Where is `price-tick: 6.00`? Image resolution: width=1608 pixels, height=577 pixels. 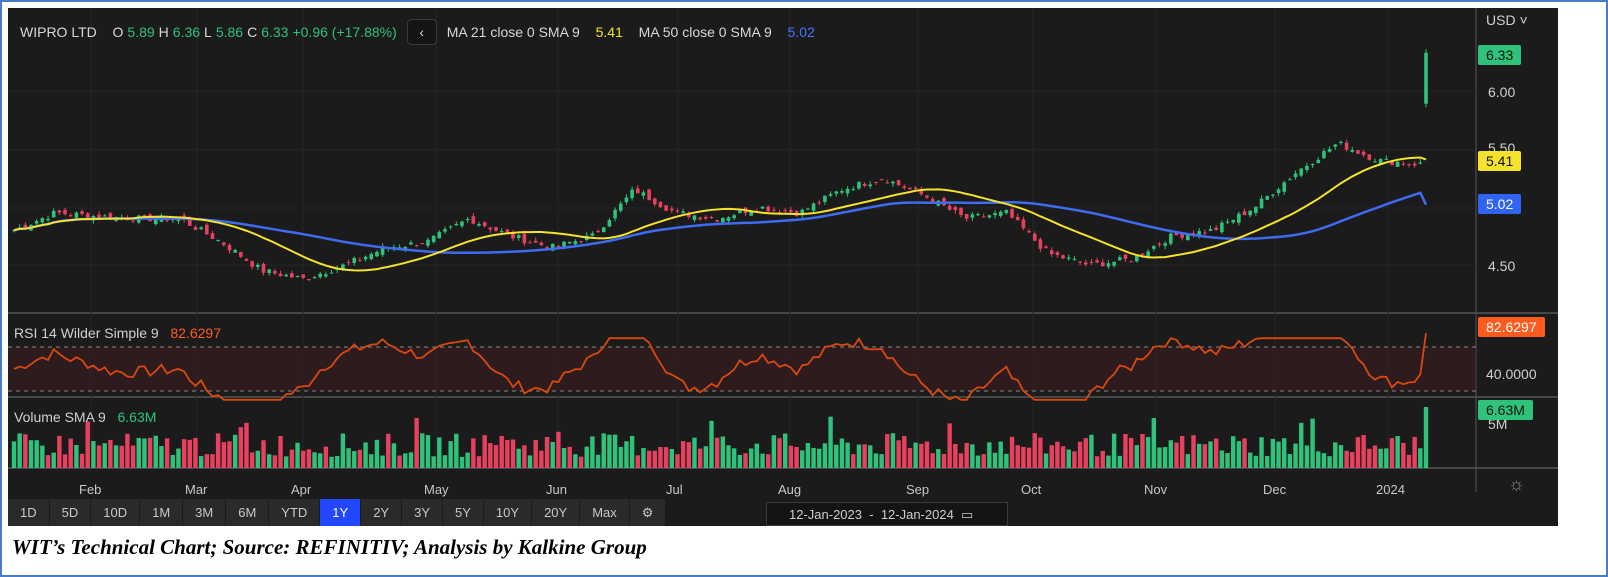
price-tick: 6.00 is located at coordinates (1502, 92).